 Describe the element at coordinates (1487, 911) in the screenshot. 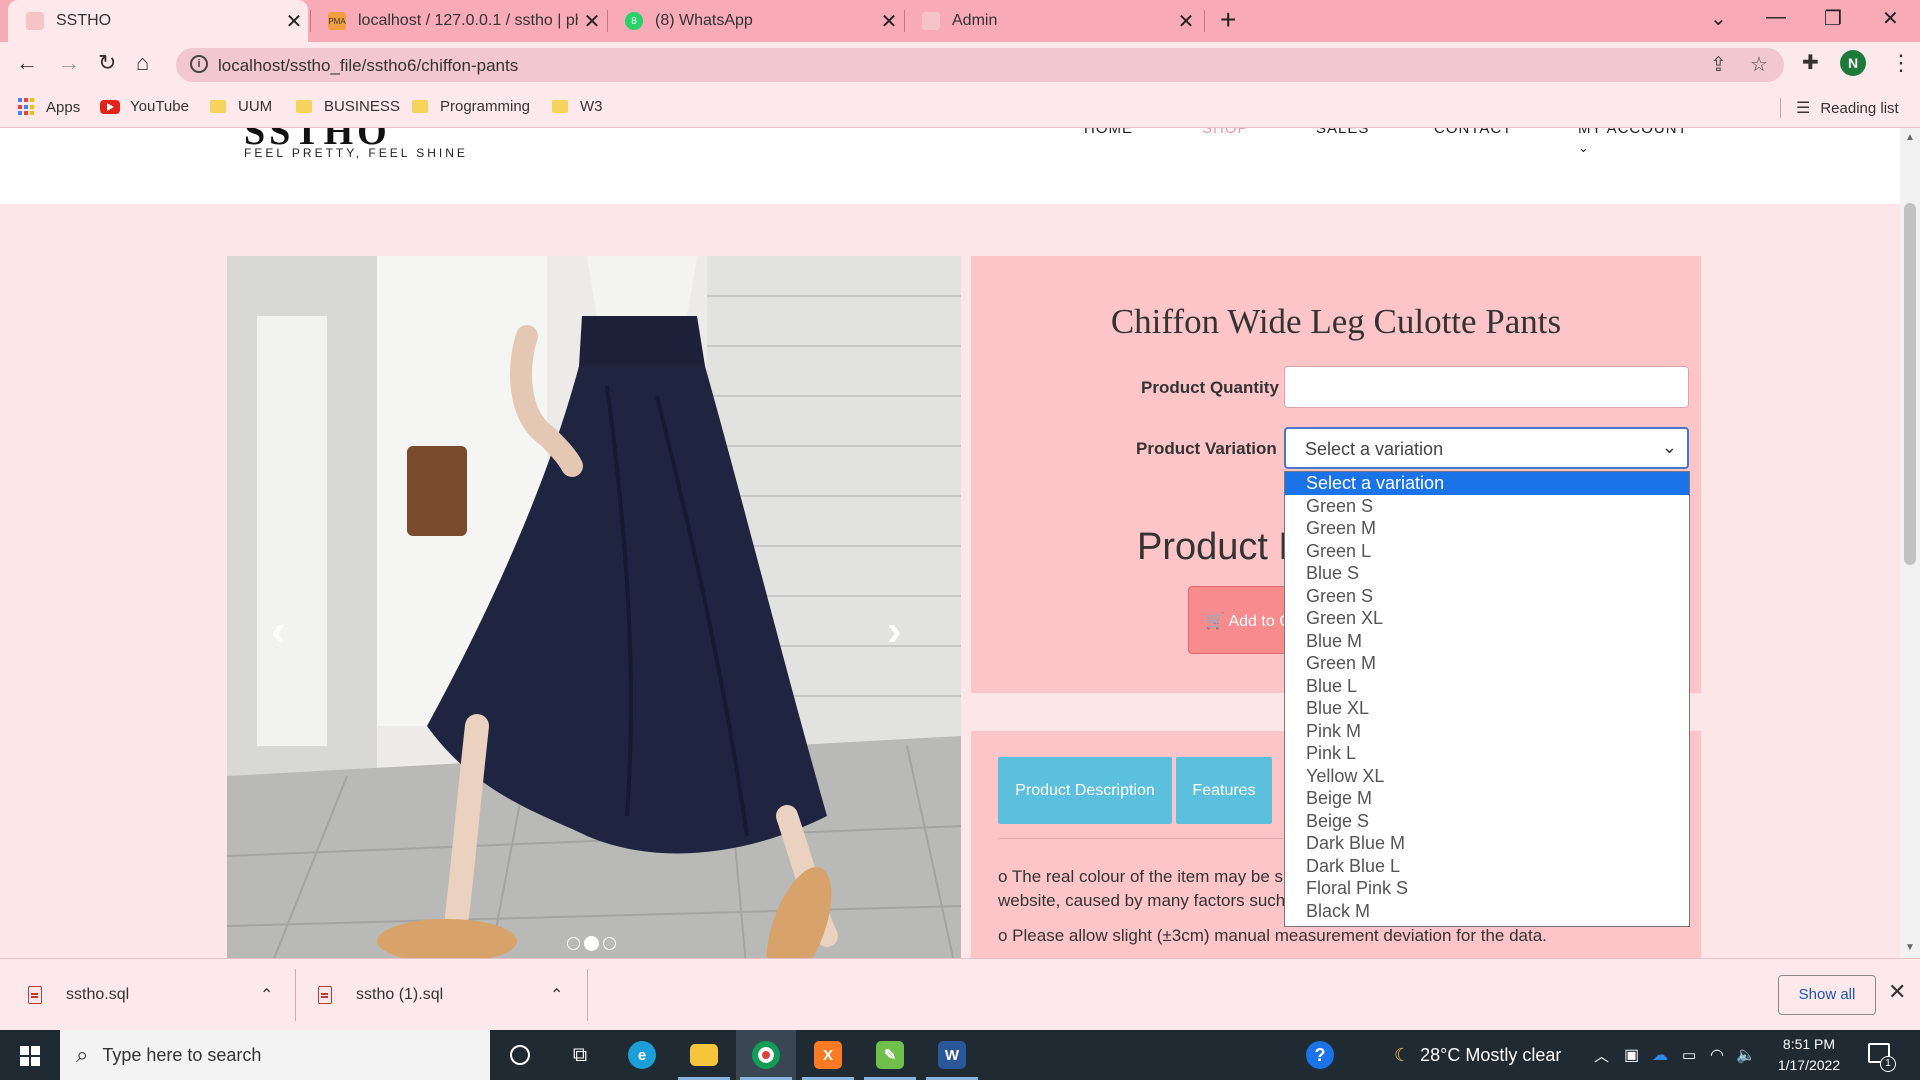

I see `variation-option: Black M` at that location.